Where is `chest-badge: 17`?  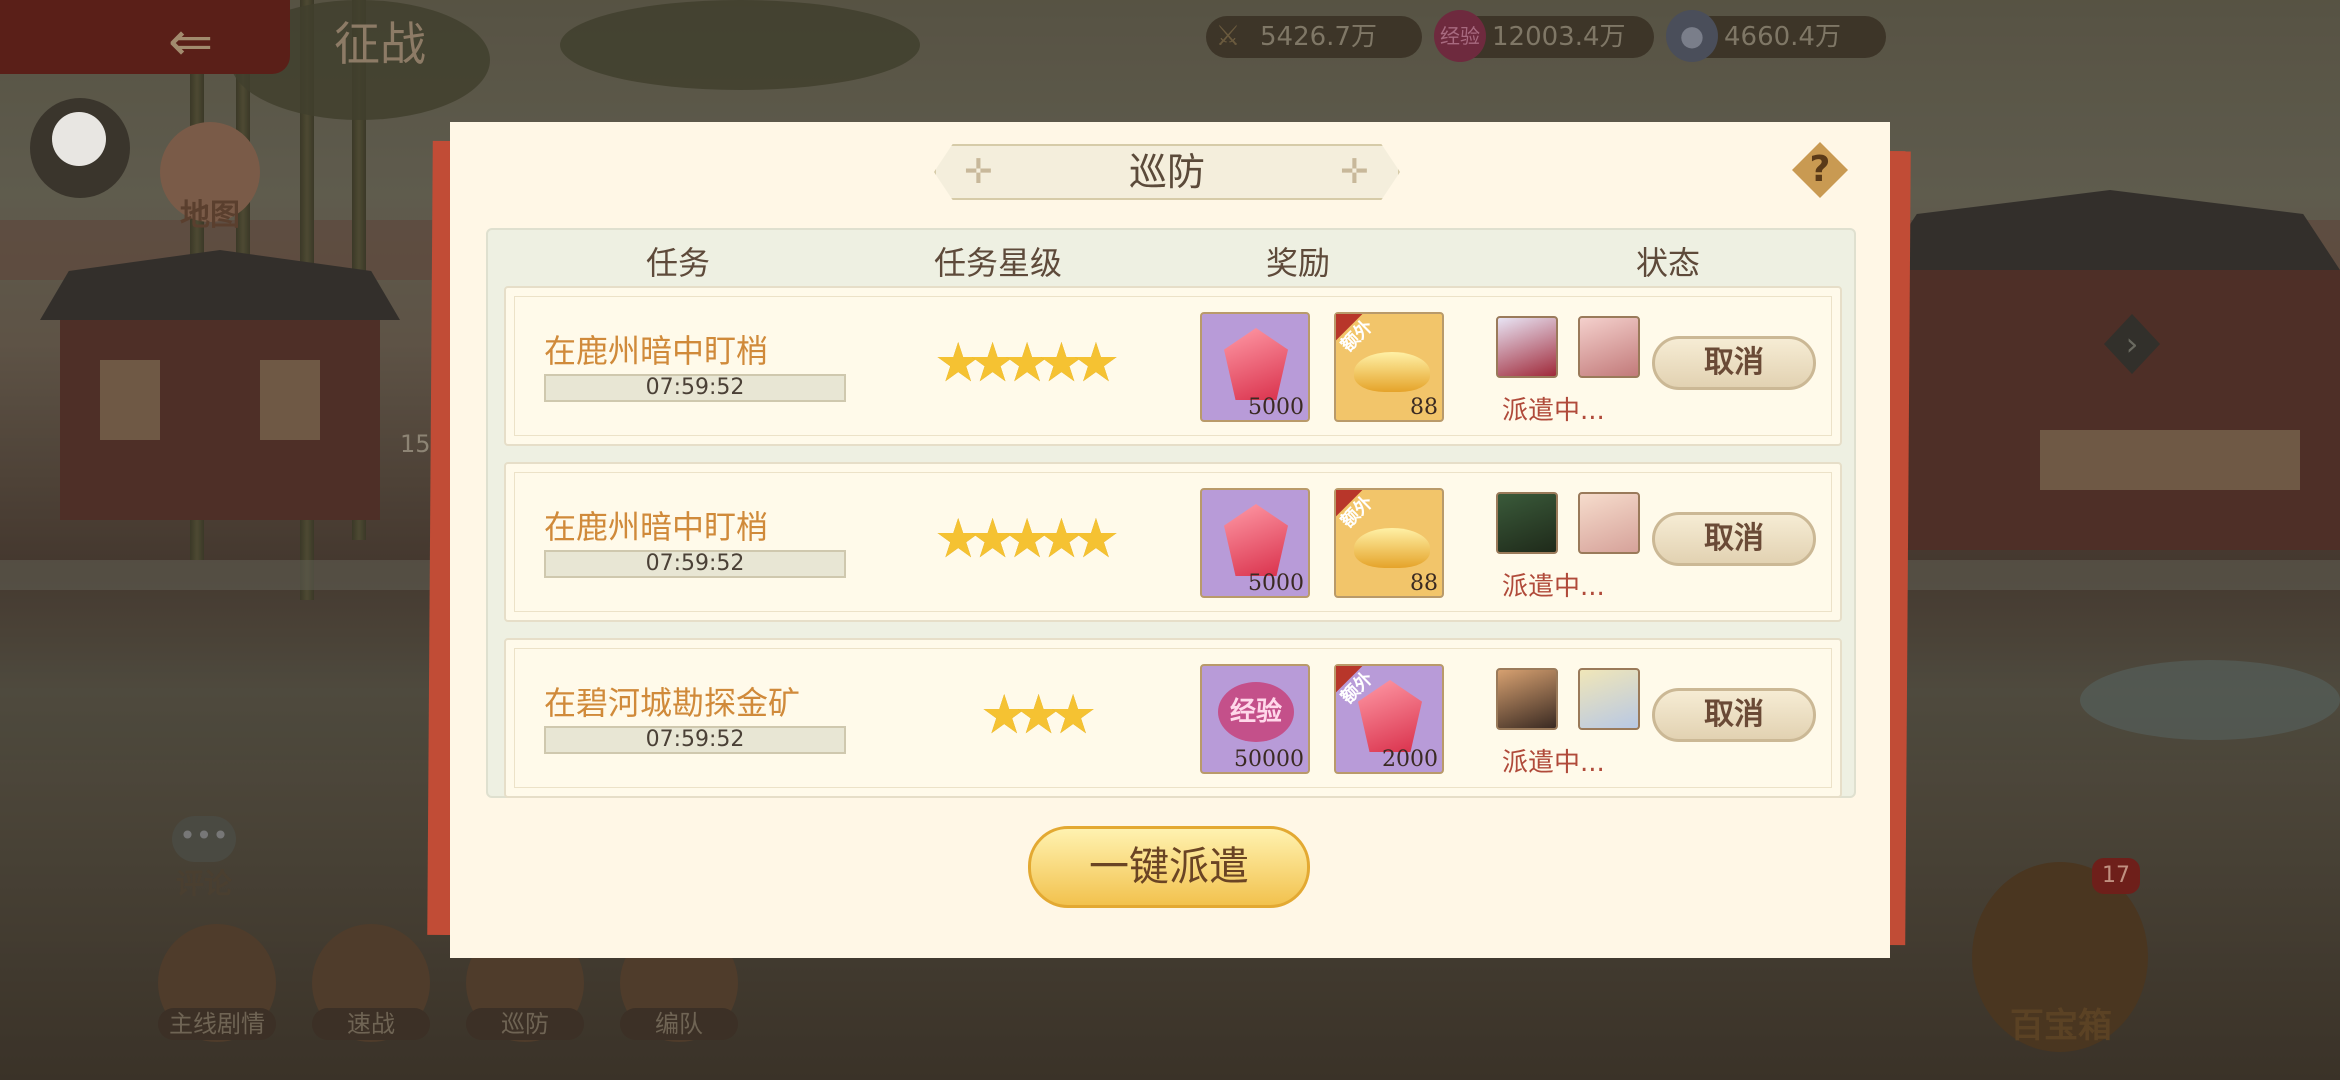
chest-badge: 17 is located at coordinates (2116, 876).